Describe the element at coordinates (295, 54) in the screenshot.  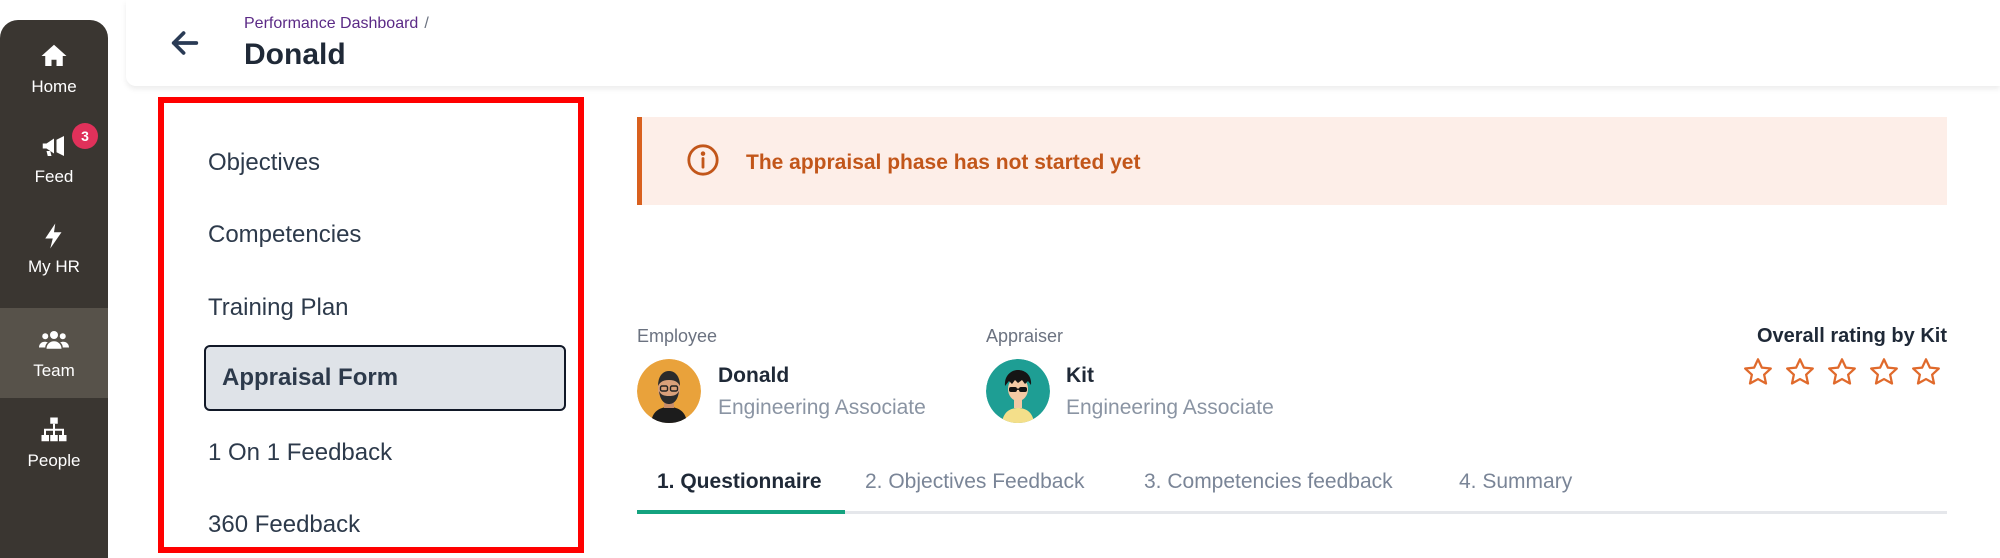
I see `page-title: Donald` at that location.